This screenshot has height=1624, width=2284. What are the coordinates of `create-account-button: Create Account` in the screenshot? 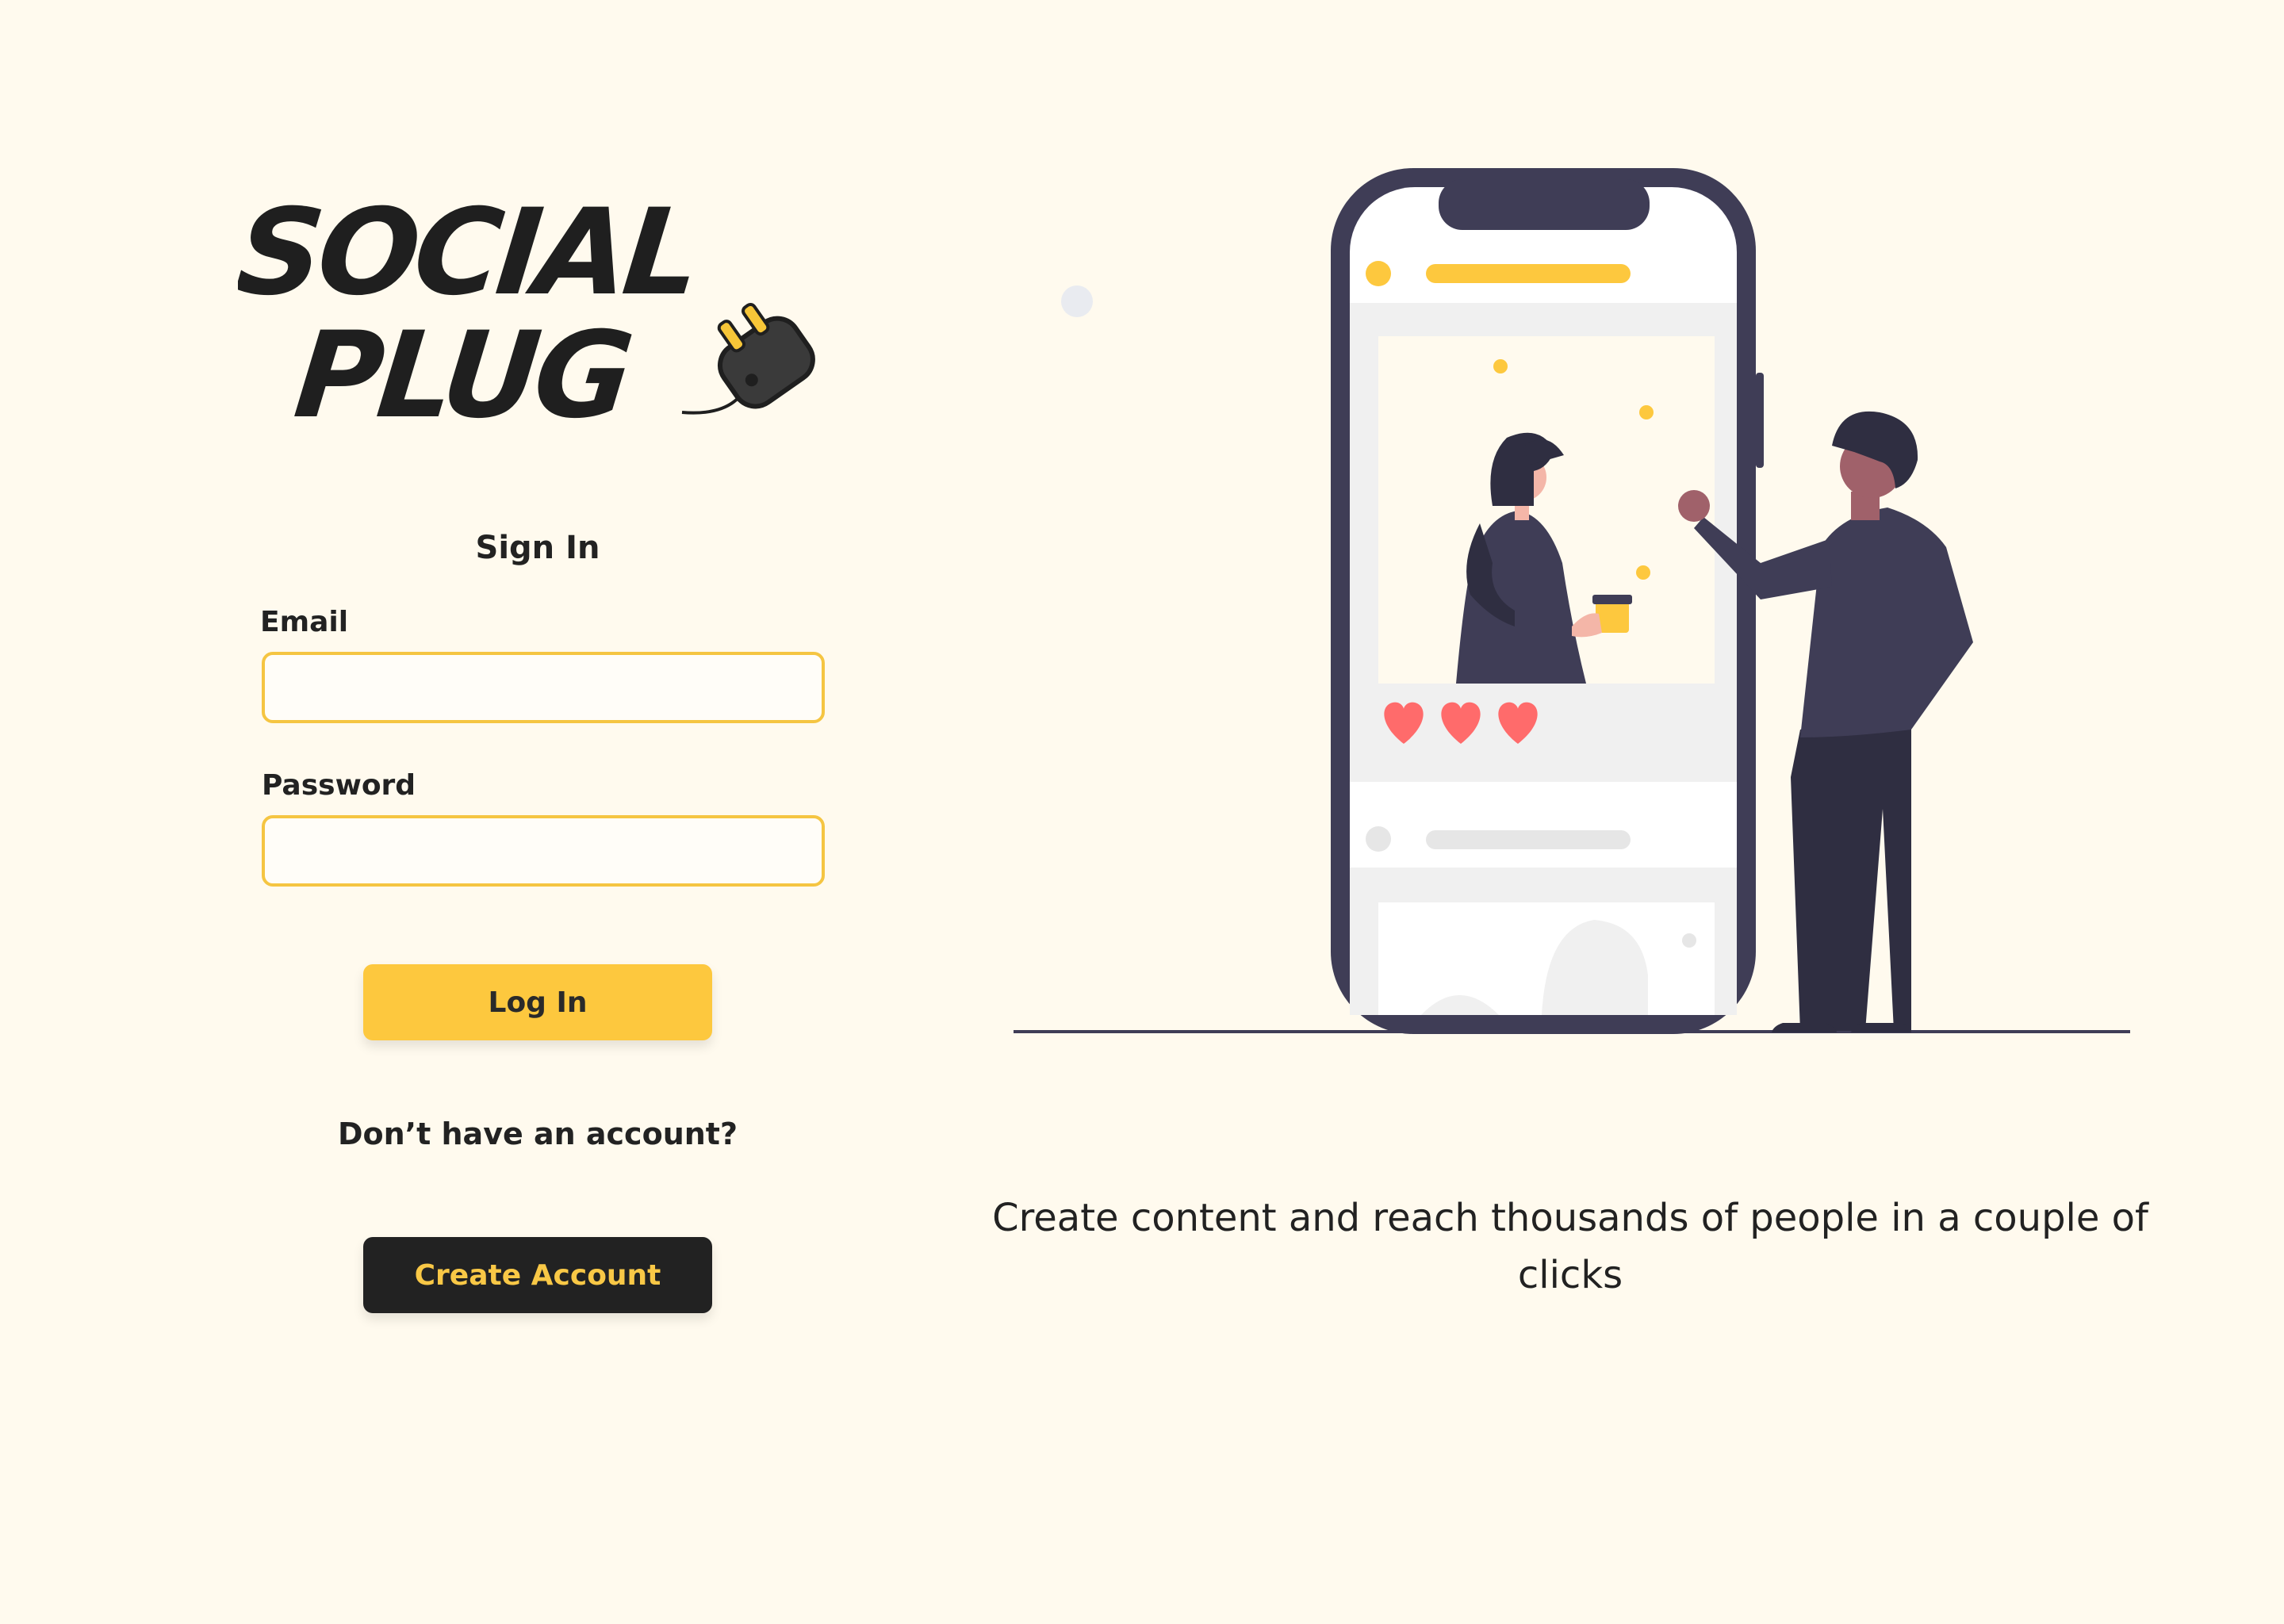 It's located at (537, 1275).